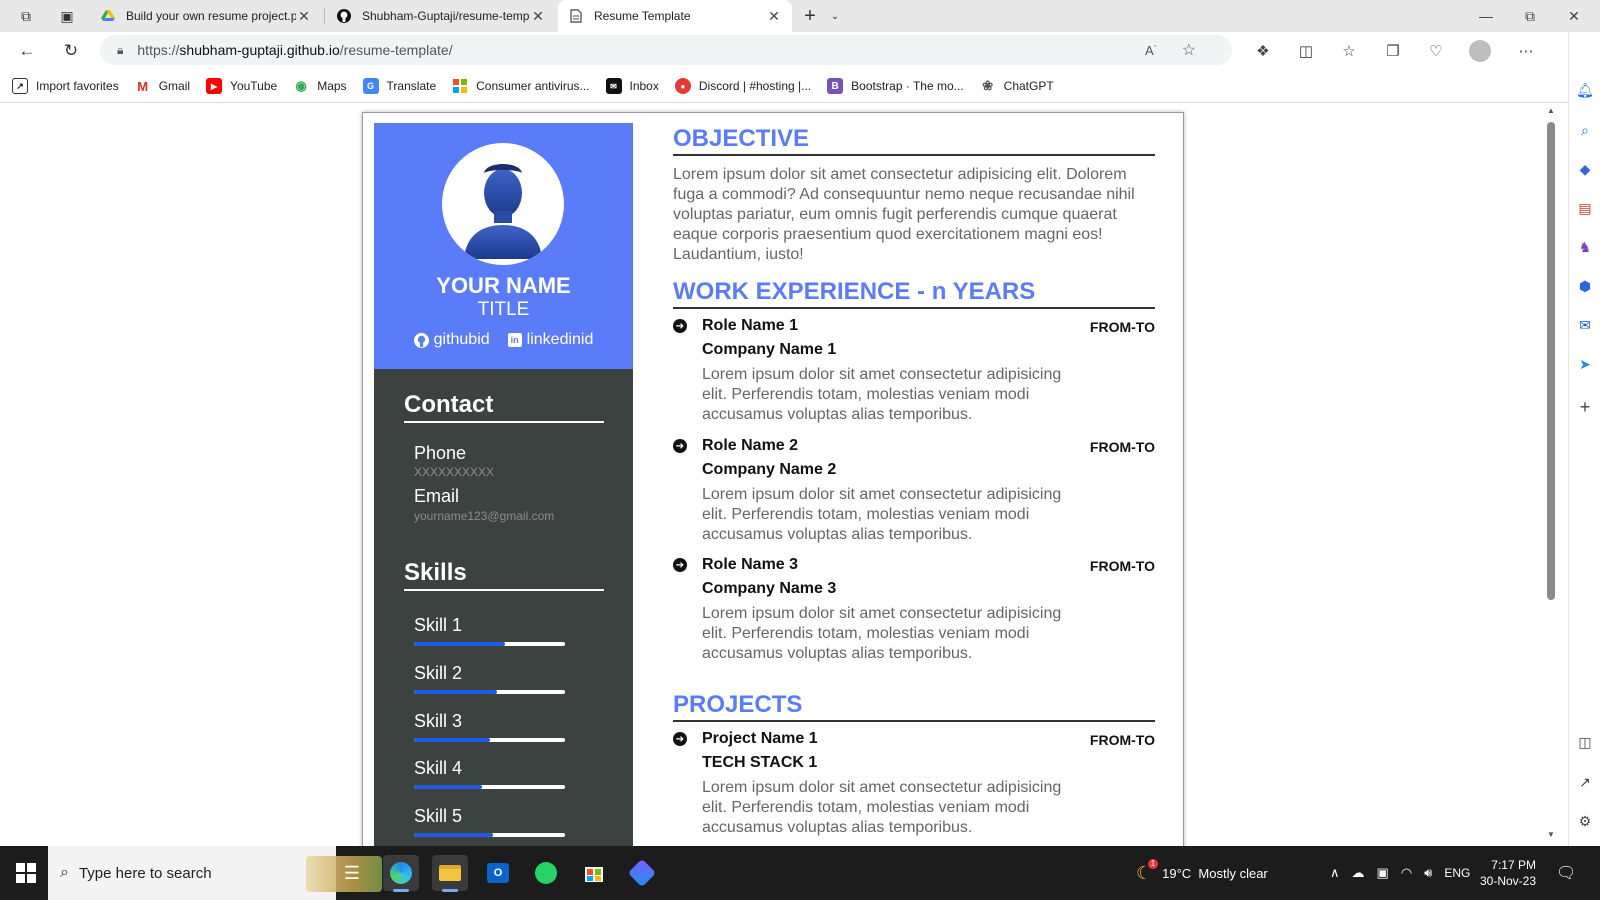  What do you see at coordinates (1530, 16) in the screenshot?
I see `restore-icon: ⧉` at bounding box center [1530, 16].